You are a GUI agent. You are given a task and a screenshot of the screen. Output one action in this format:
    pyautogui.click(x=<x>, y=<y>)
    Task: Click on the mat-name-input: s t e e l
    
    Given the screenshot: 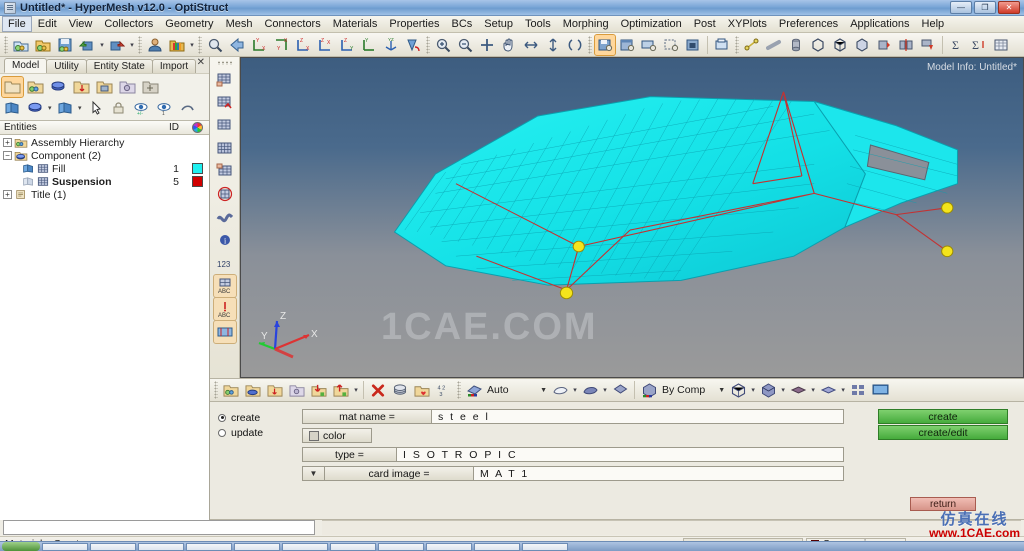 What is the action you would take?
    pyautogui.click(x=638, y=416)
    